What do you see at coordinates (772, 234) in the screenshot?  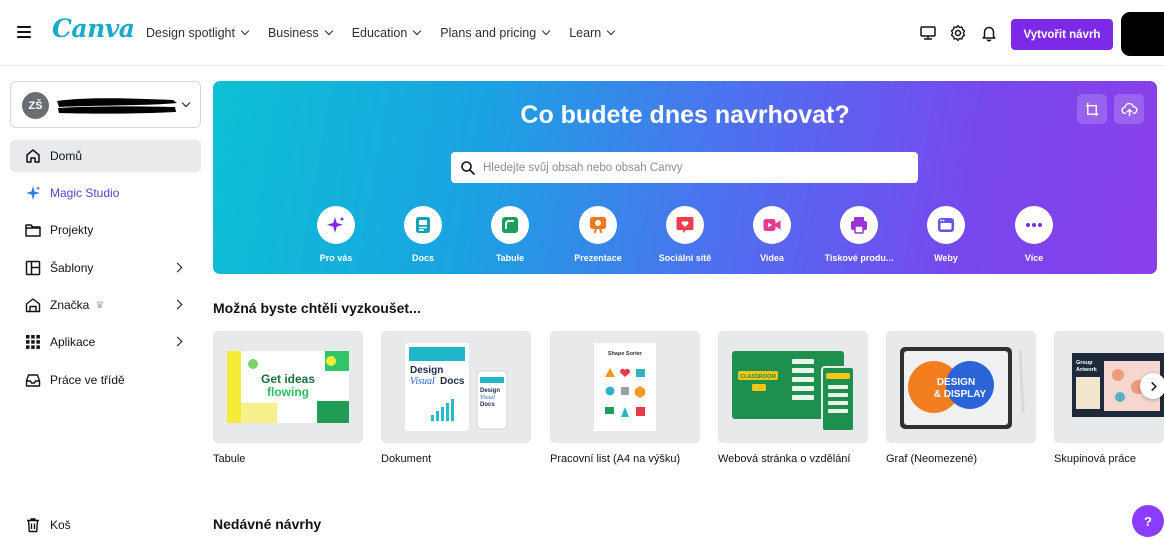 I see `category-videos: Videa` at bounding box center [772, 234].